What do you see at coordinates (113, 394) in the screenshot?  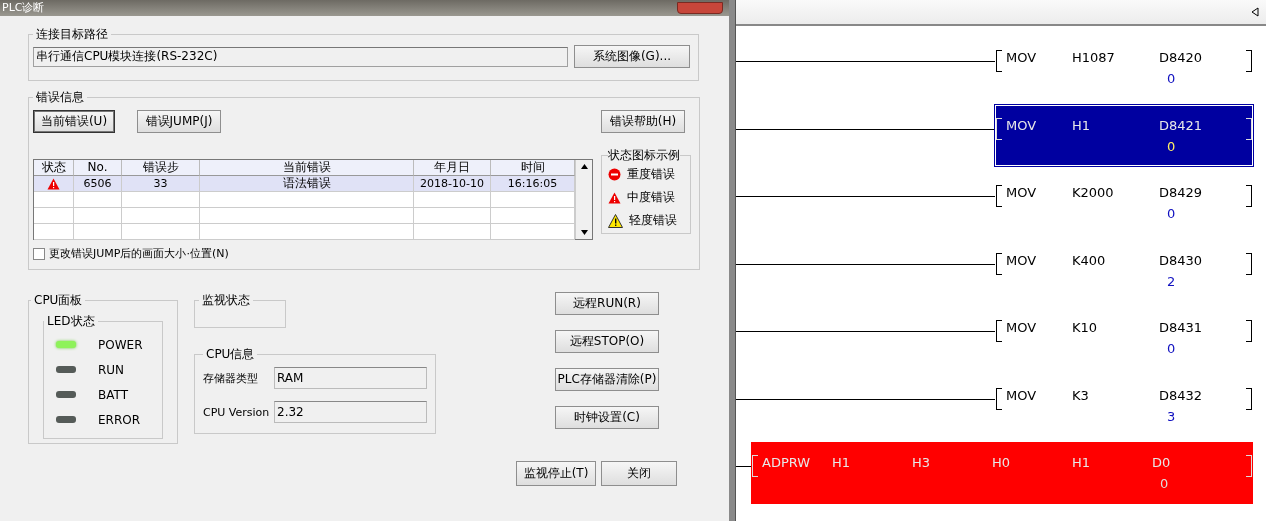 I see `led-label: BATT` at bounding box center [113, 394].